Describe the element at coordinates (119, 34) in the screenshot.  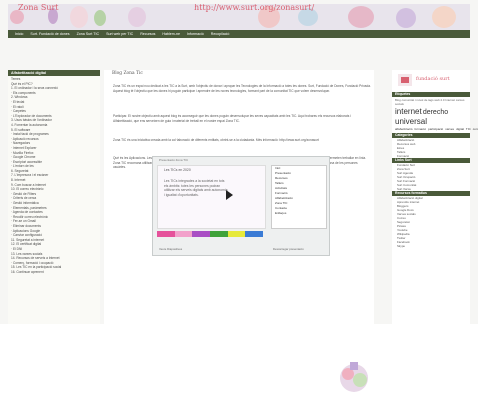
I see `nav-item-web-tic: Surt web per TIC` at that location.